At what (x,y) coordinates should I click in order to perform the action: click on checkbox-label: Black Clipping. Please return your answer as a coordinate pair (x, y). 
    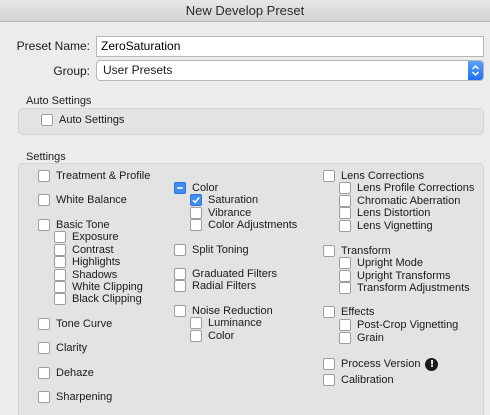
    Looking at the image, I should click on (107, 299).